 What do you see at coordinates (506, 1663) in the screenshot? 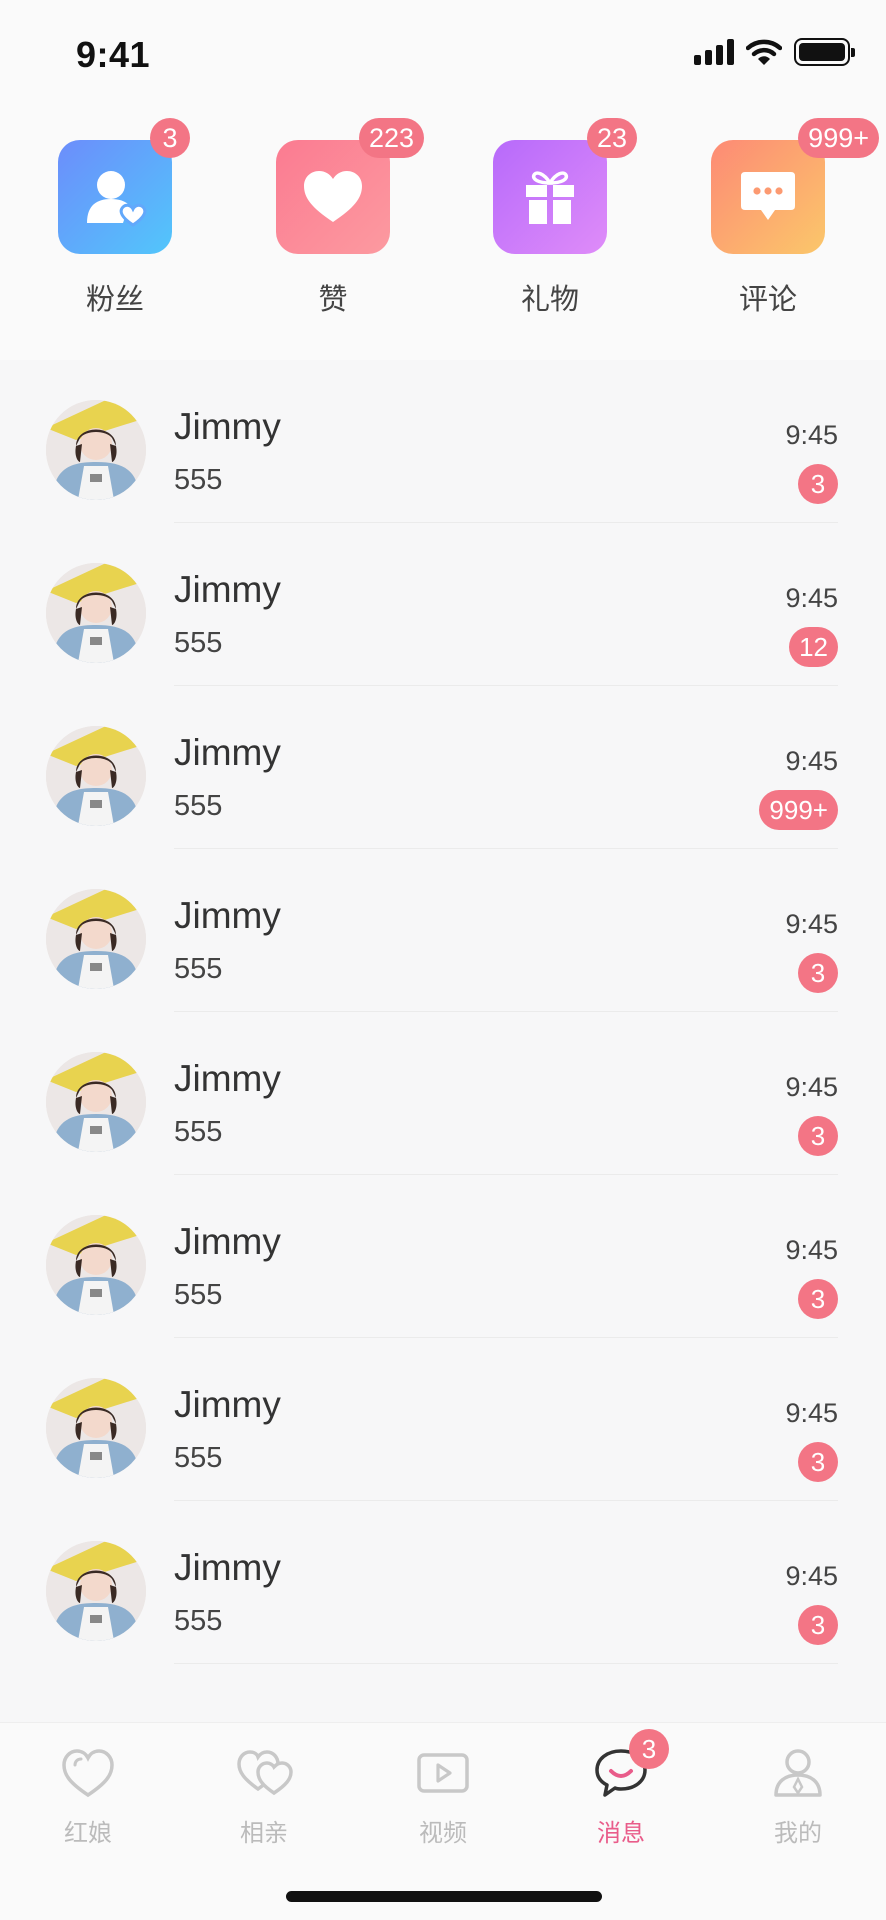
I see `divider` at bounding box center [506, 1663].